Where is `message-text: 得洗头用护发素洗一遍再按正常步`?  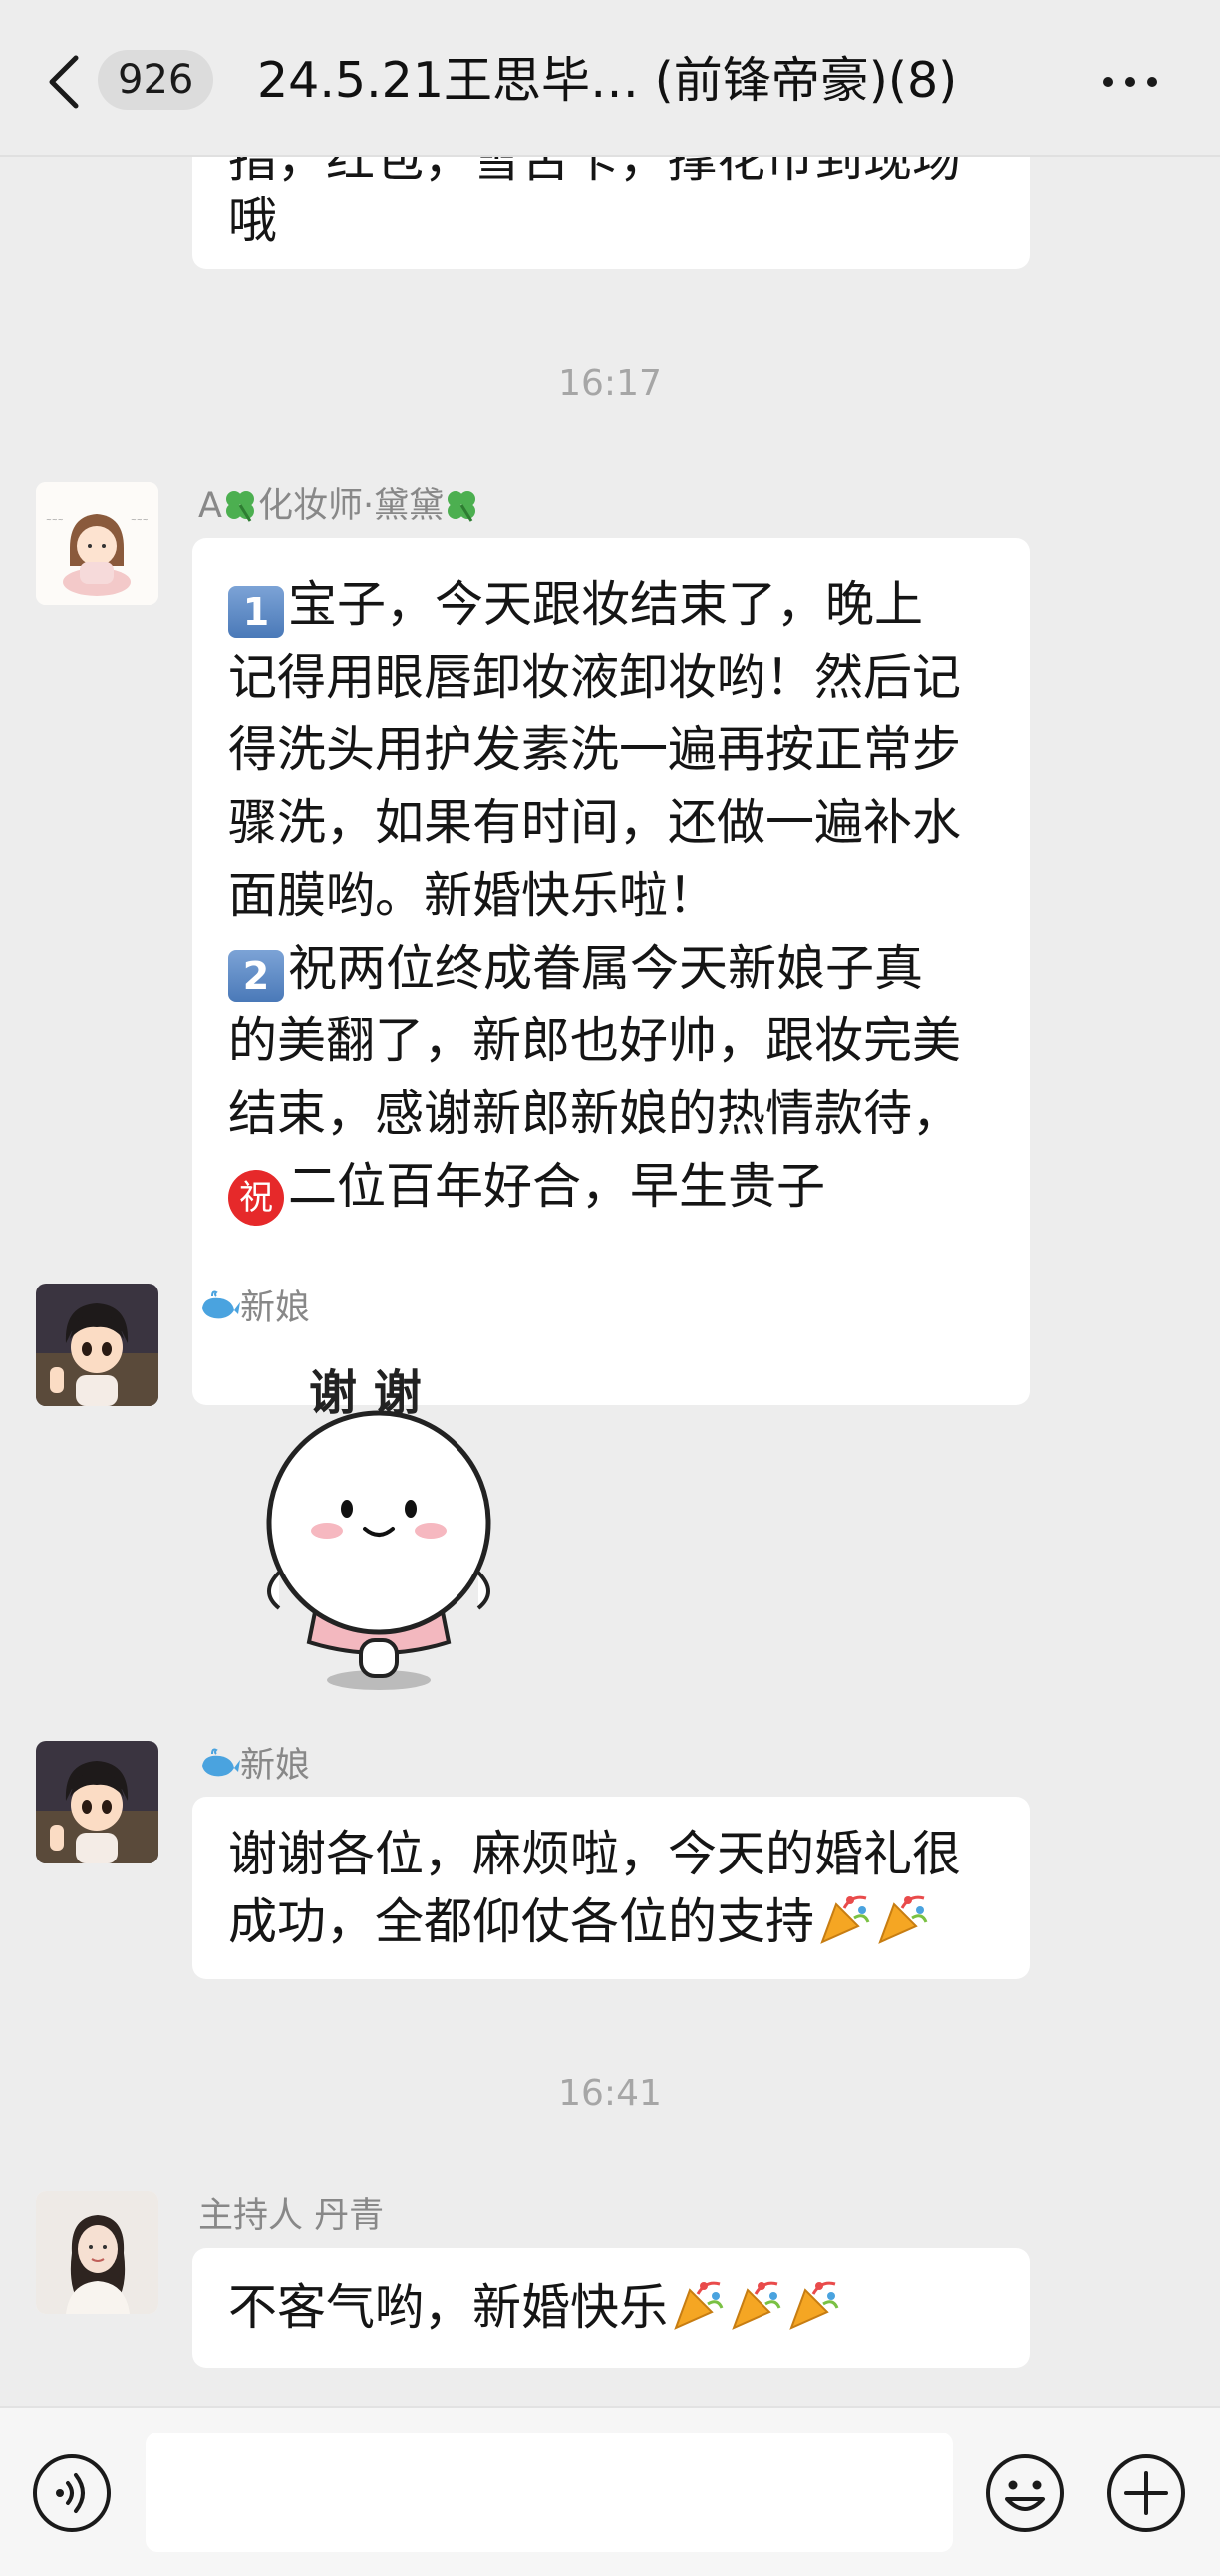
message-text: 得洗头用护发素洗一遍再按正常步 is located at coordinates (595, 749).